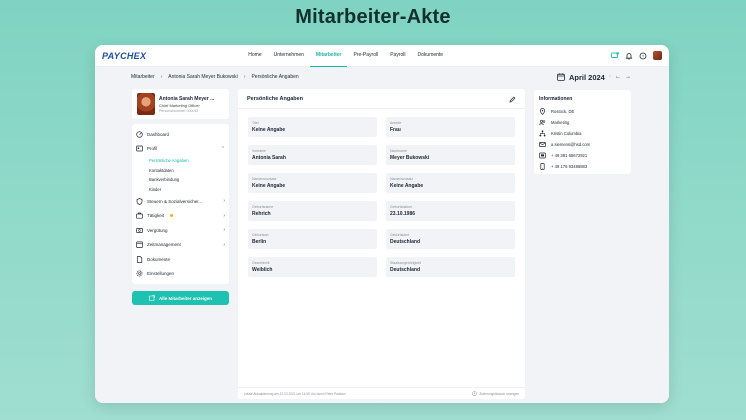  What do you see at coordinates (180, 161) in the screenshot?
I see `sidebar-subitem-persoenliche-angaben: Persönliche Angaben` at bounding box center [180, 161].